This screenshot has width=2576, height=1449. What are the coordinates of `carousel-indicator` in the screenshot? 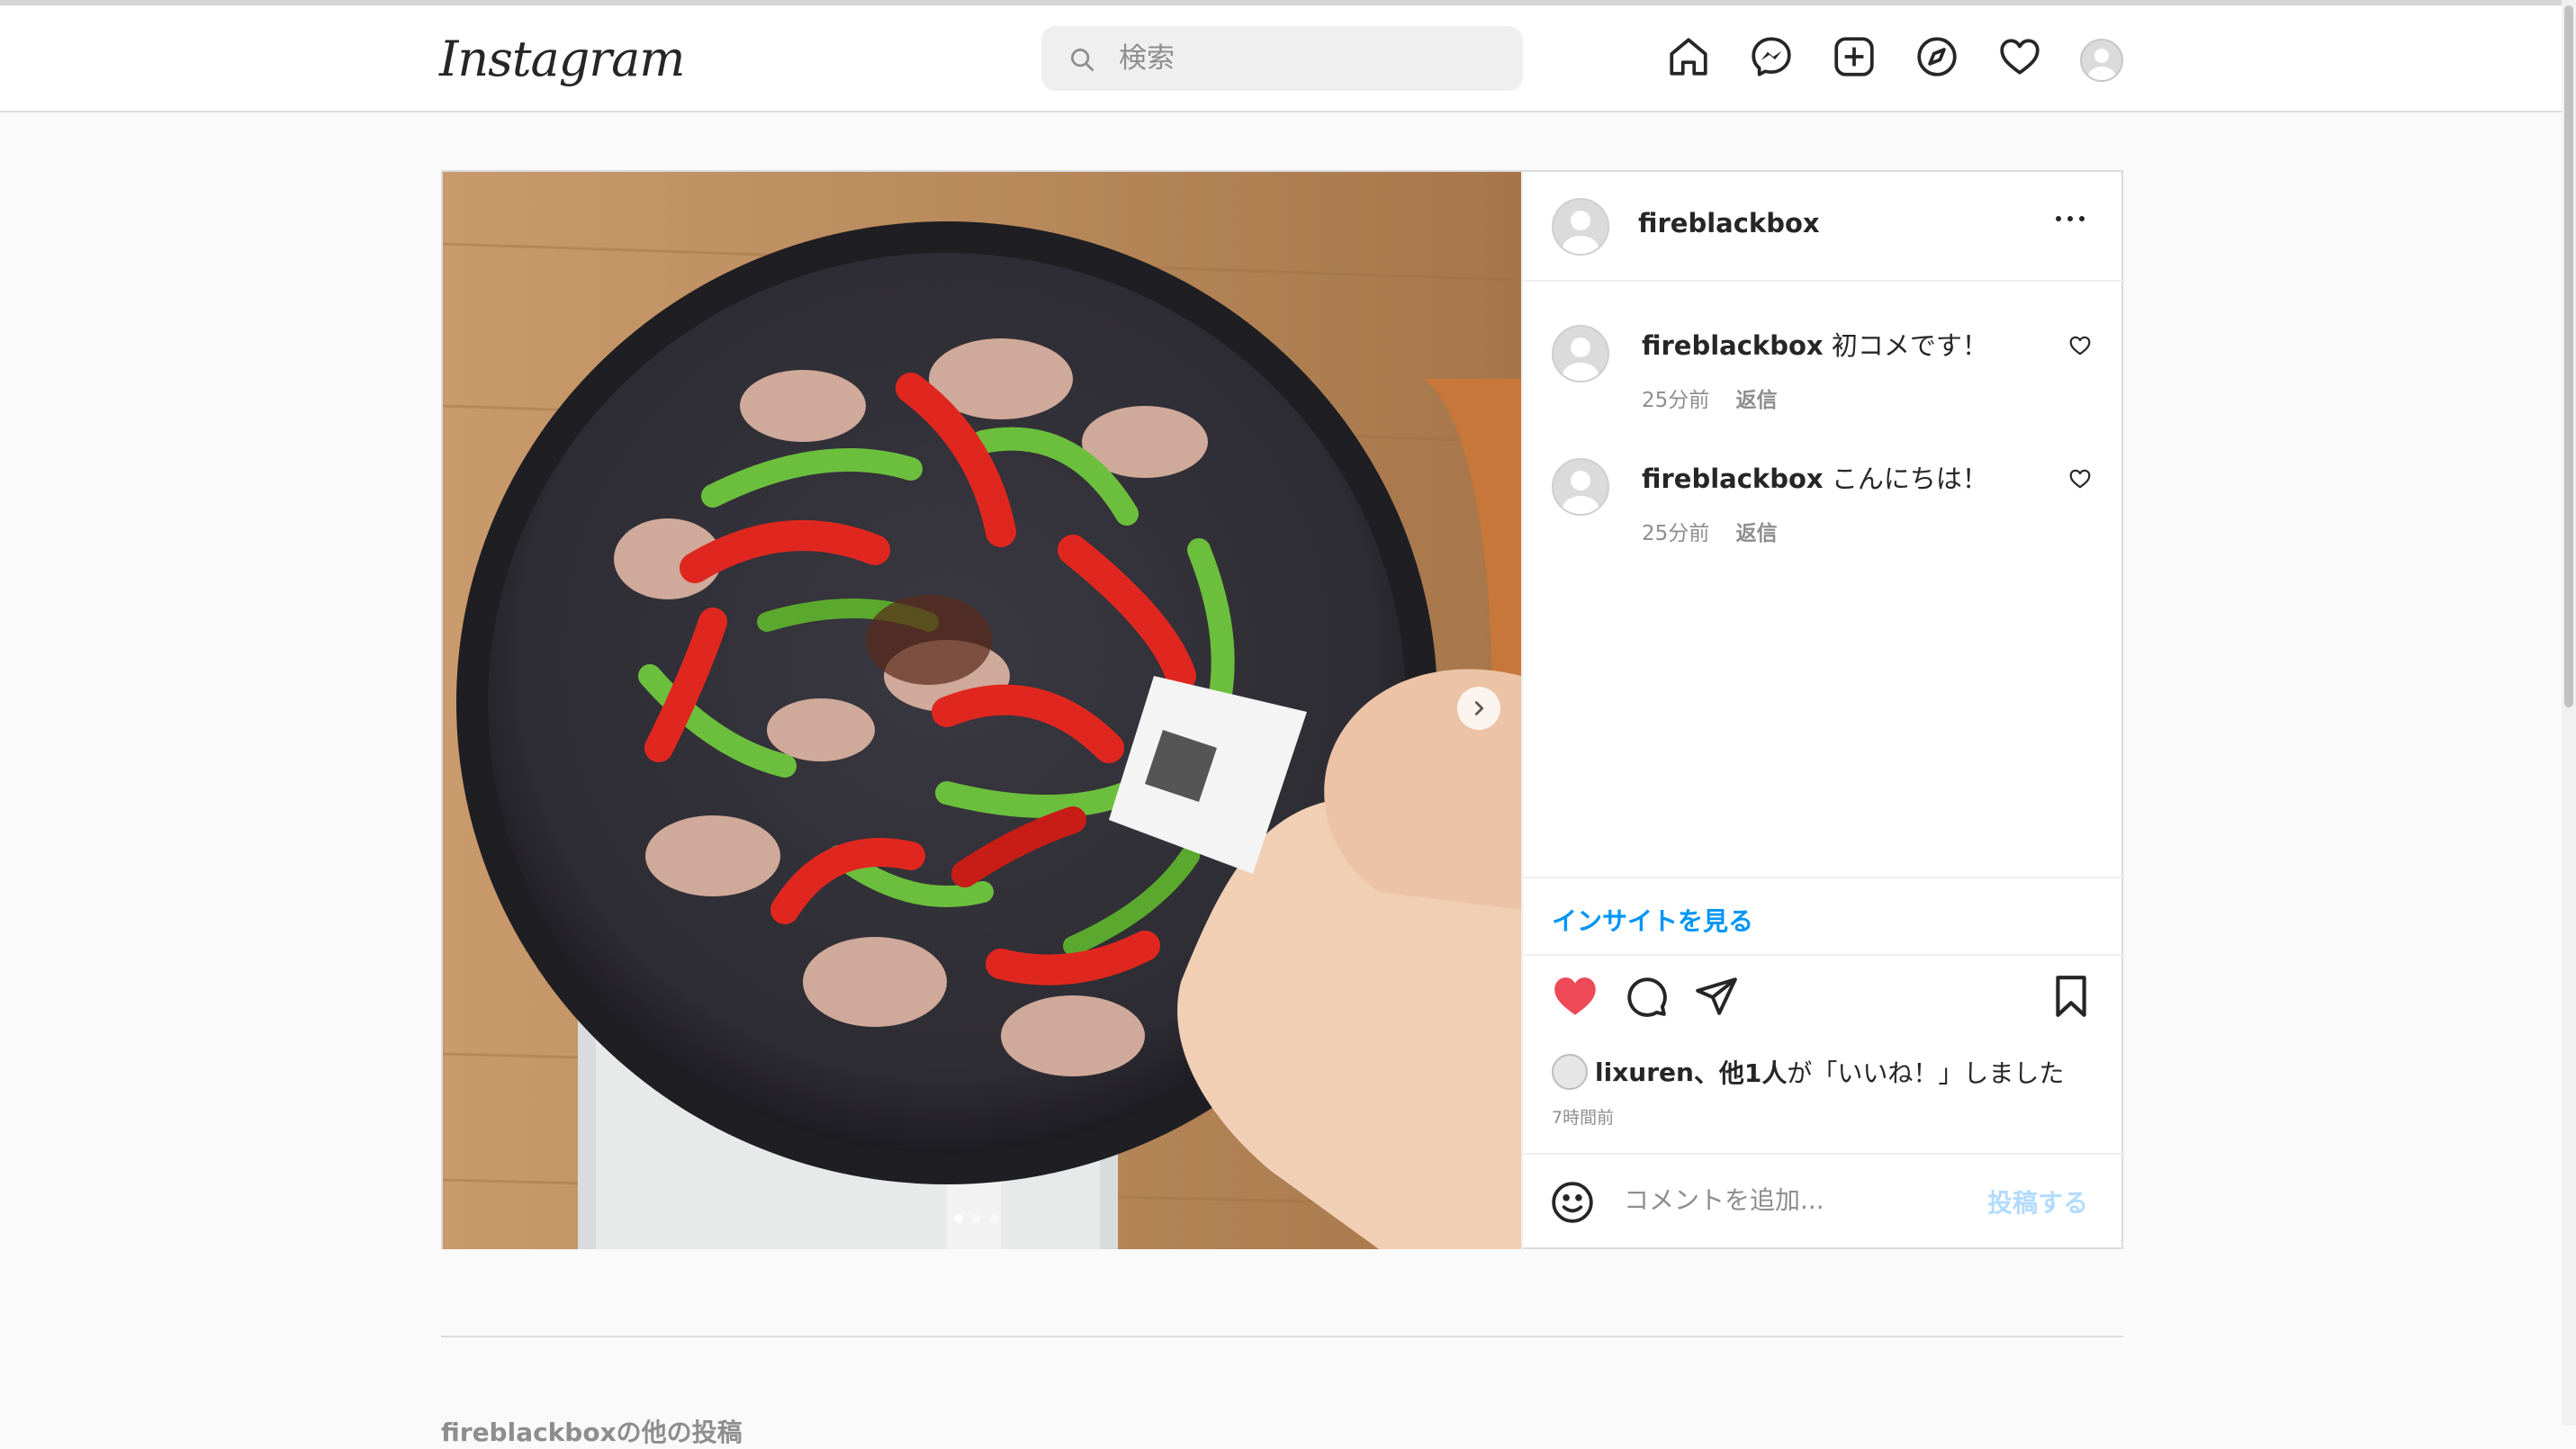 It's located at (976, 1218).